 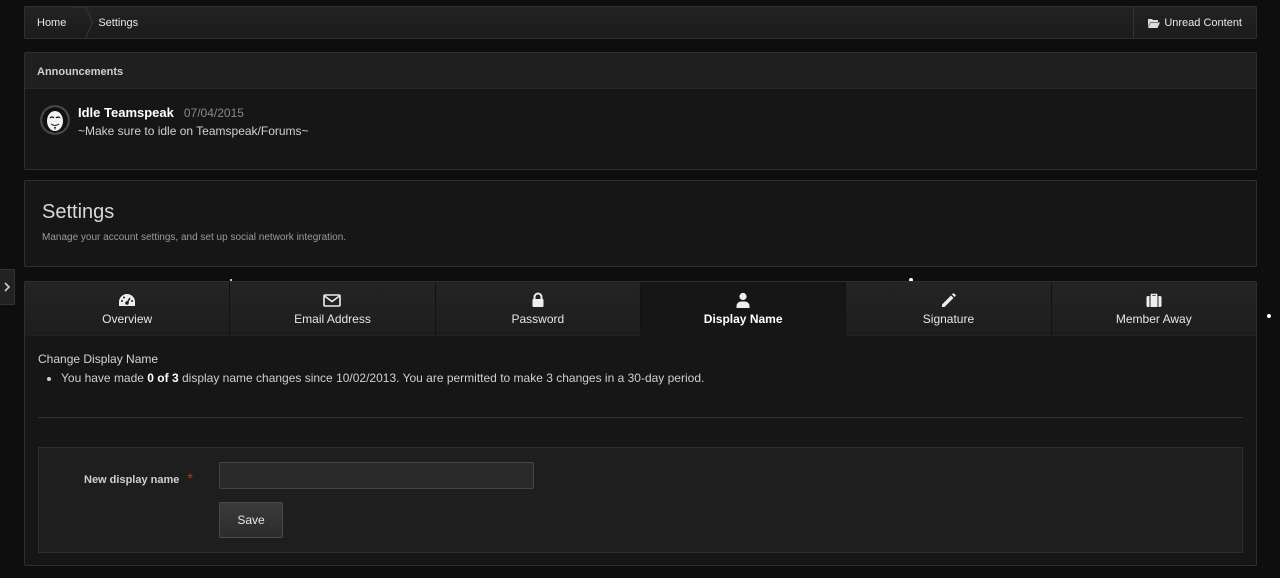 What do you see at coordinates (115, 22) in the screenshot?
I see `breadcrumb-settings: Settings` at bounding box center [115, 22].